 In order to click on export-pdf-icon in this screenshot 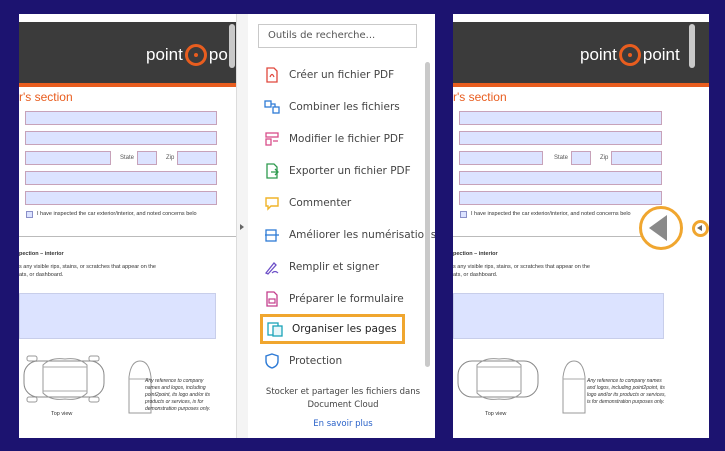, I will do `click(272, 171)`.